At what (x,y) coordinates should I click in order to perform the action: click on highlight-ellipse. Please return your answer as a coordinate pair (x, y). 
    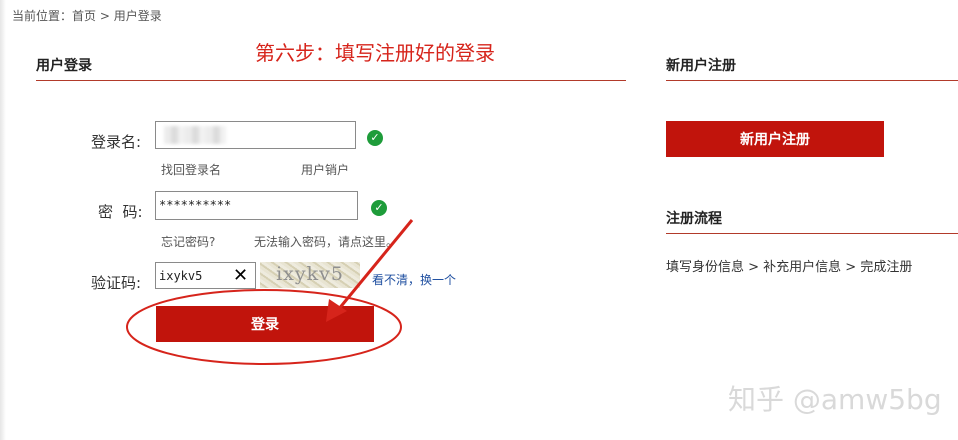
    Looking at the image, I should click on (264, 327).